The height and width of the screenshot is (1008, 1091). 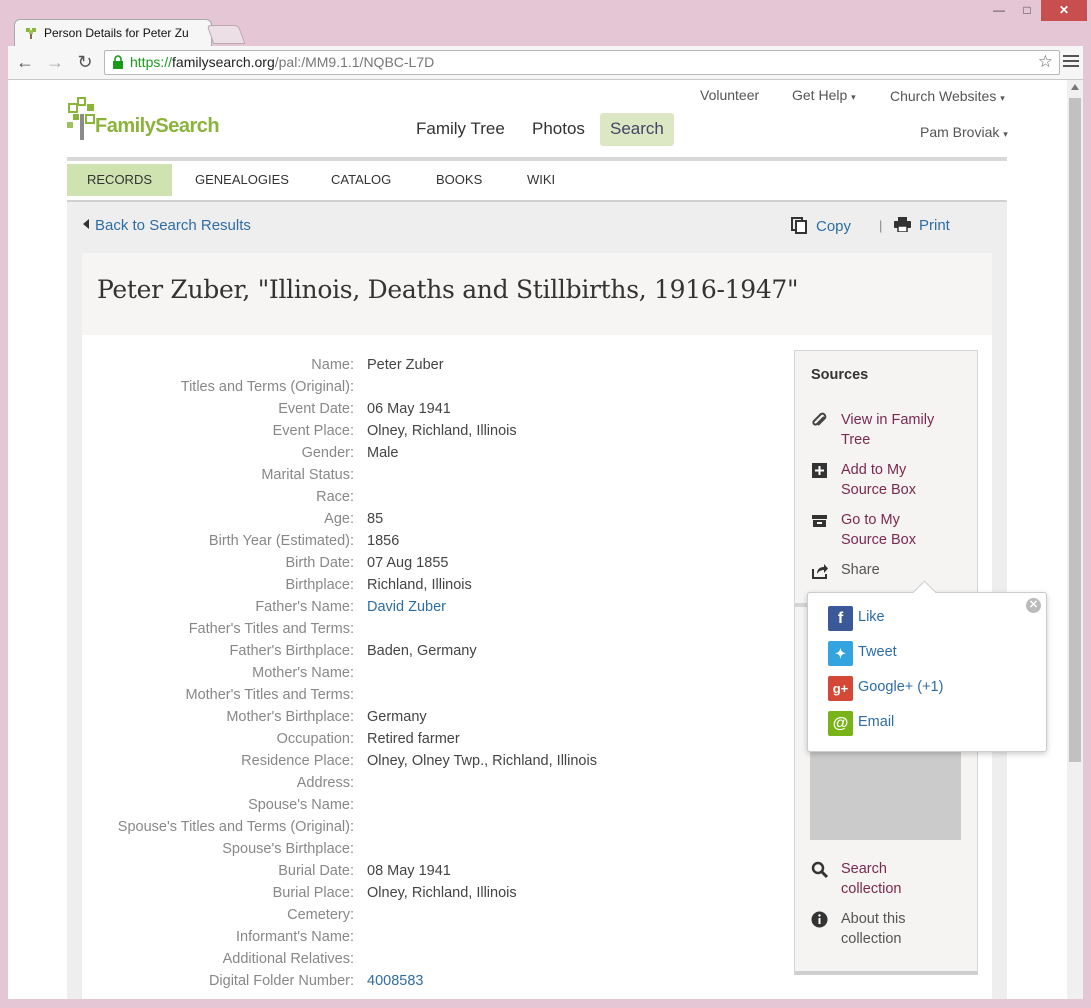 I want to click on field-value: Olney, Olney Twp., Richland, Illinois, so click(x=482, y=761).